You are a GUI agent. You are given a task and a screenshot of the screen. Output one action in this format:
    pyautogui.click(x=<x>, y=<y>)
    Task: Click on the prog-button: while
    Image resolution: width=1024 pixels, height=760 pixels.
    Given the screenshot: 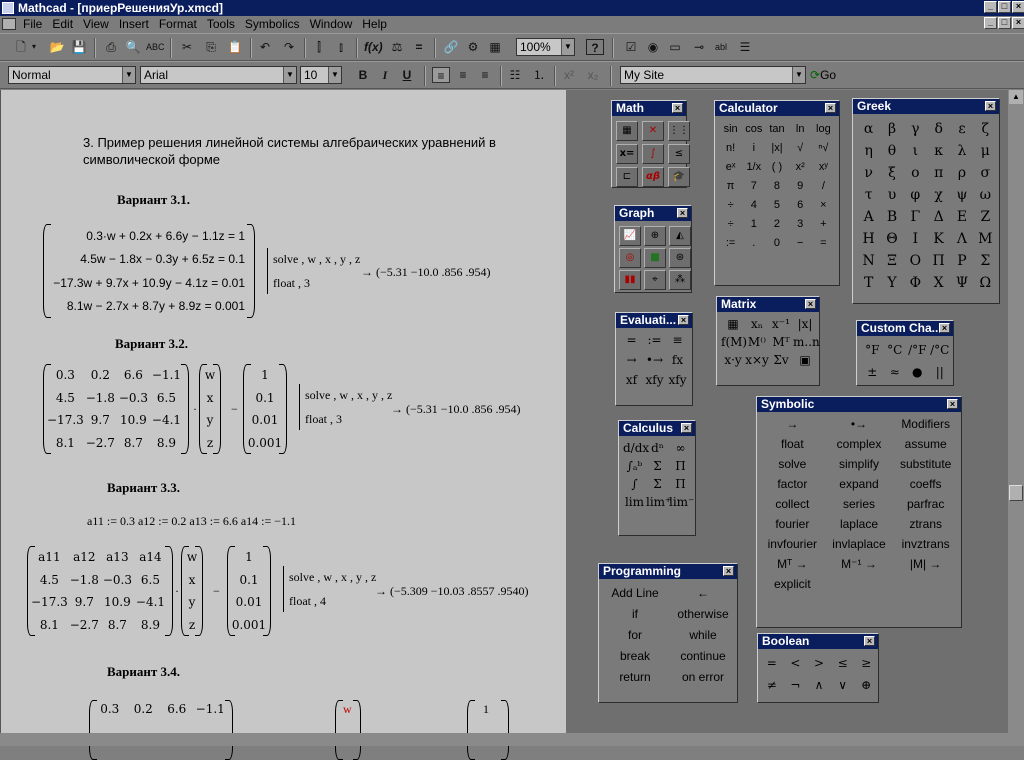 What is the action you would take?
    pyautogui.click(x=703, y=635)
    